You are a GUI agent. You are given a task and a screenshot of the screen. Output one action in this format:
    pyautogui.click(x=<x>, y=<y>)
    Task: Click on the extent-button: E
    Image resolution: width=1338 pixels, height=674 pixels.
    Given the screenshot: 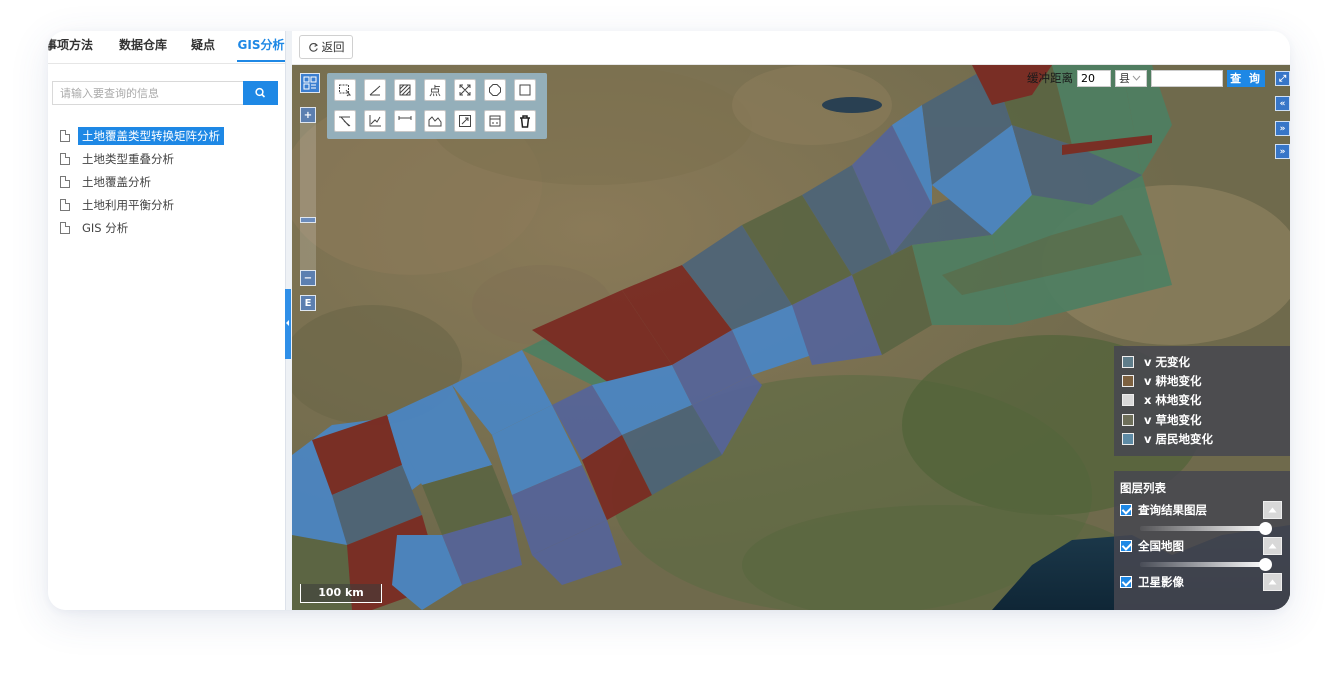 What is the action you would take?
    pyautogui.click(x=308, y=303)
    